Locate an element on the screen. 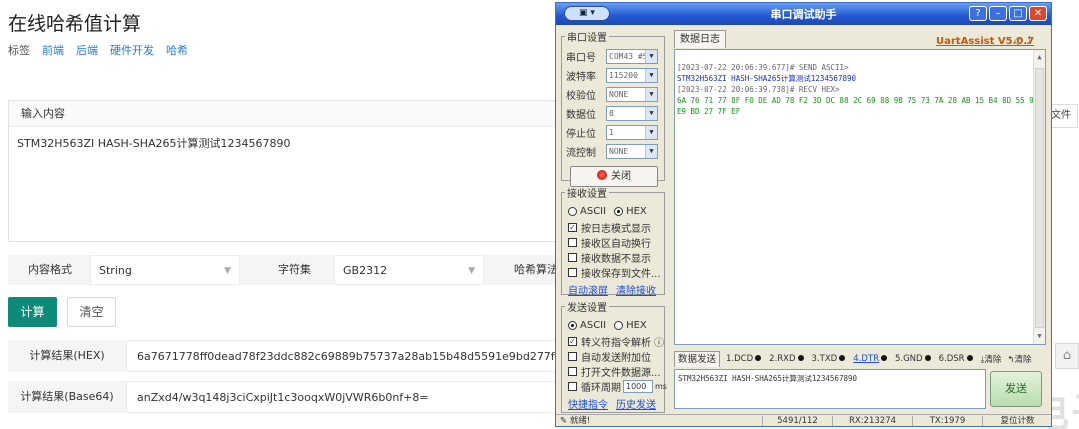 Image resolution: width=1079 pixels, height=429 pixels. auto-scroll-link: 自动滚屏 is located at coordinates (588, 289).